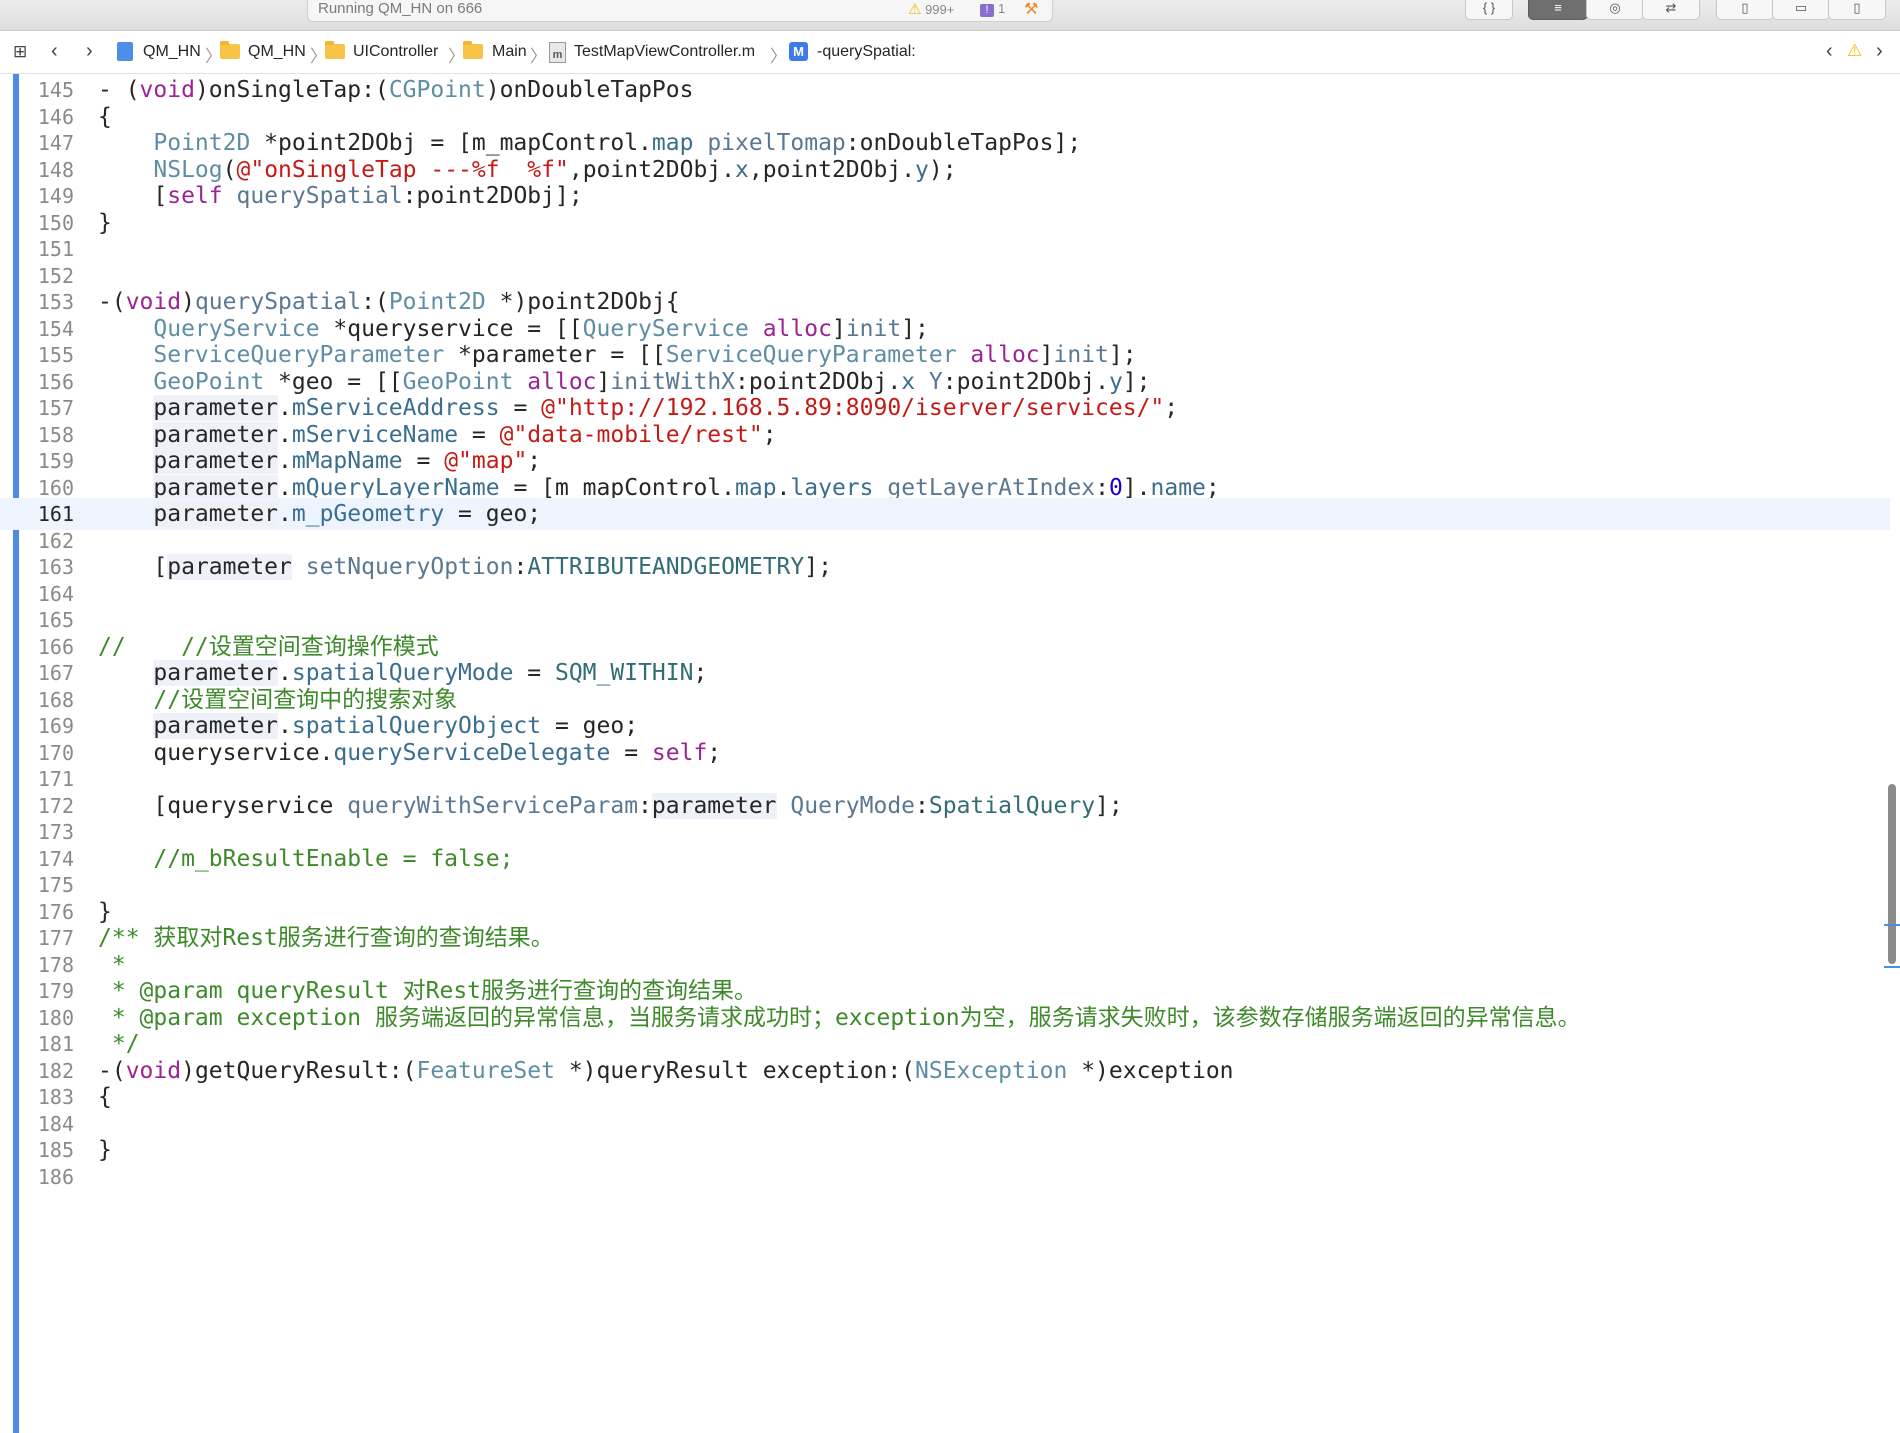  I want to click on line-number: 186, so click(47, 1177).